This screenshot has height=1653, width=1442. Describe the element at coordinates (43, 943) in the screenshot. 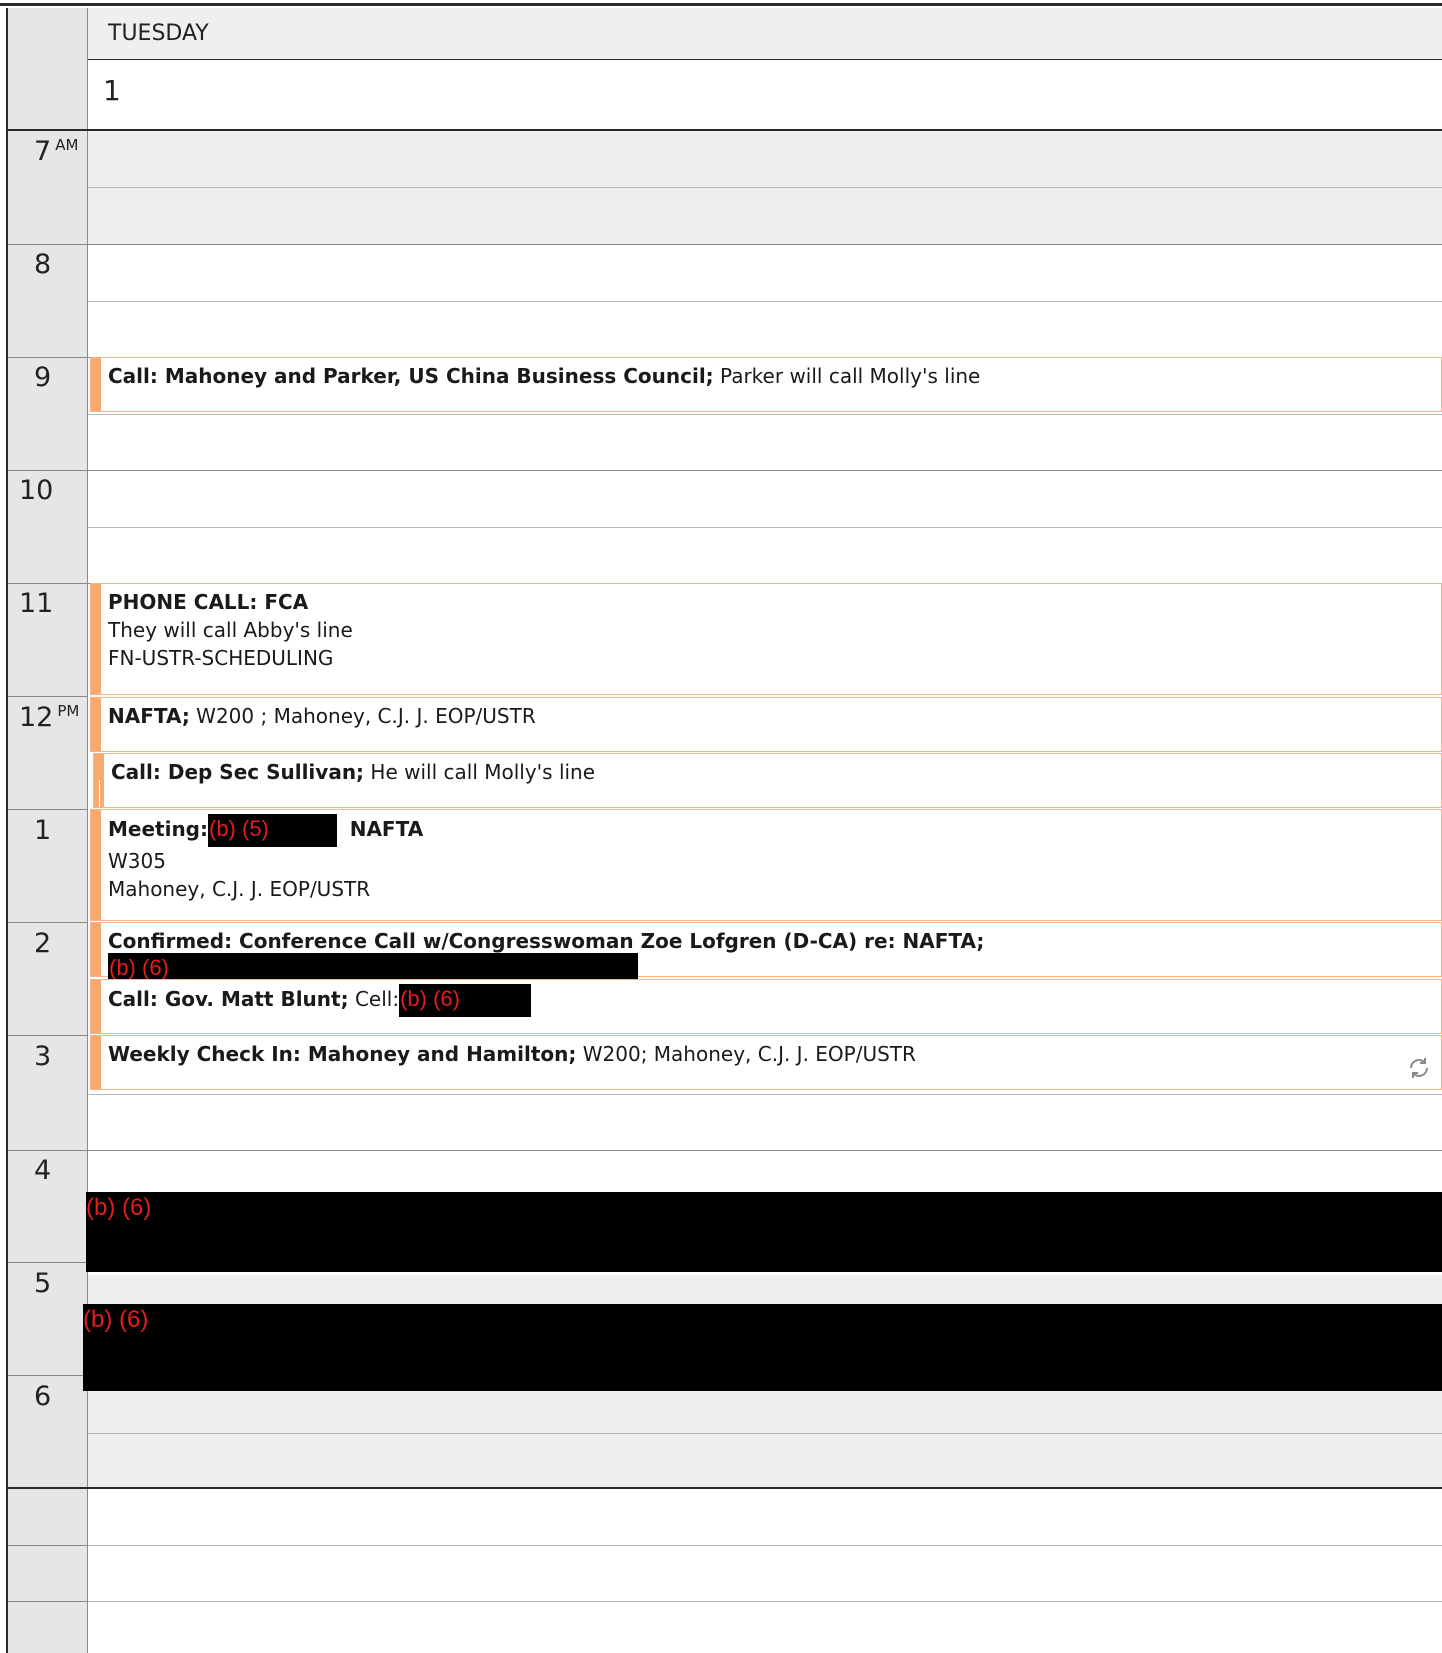

I see `hour-label-2: 2` at that location.